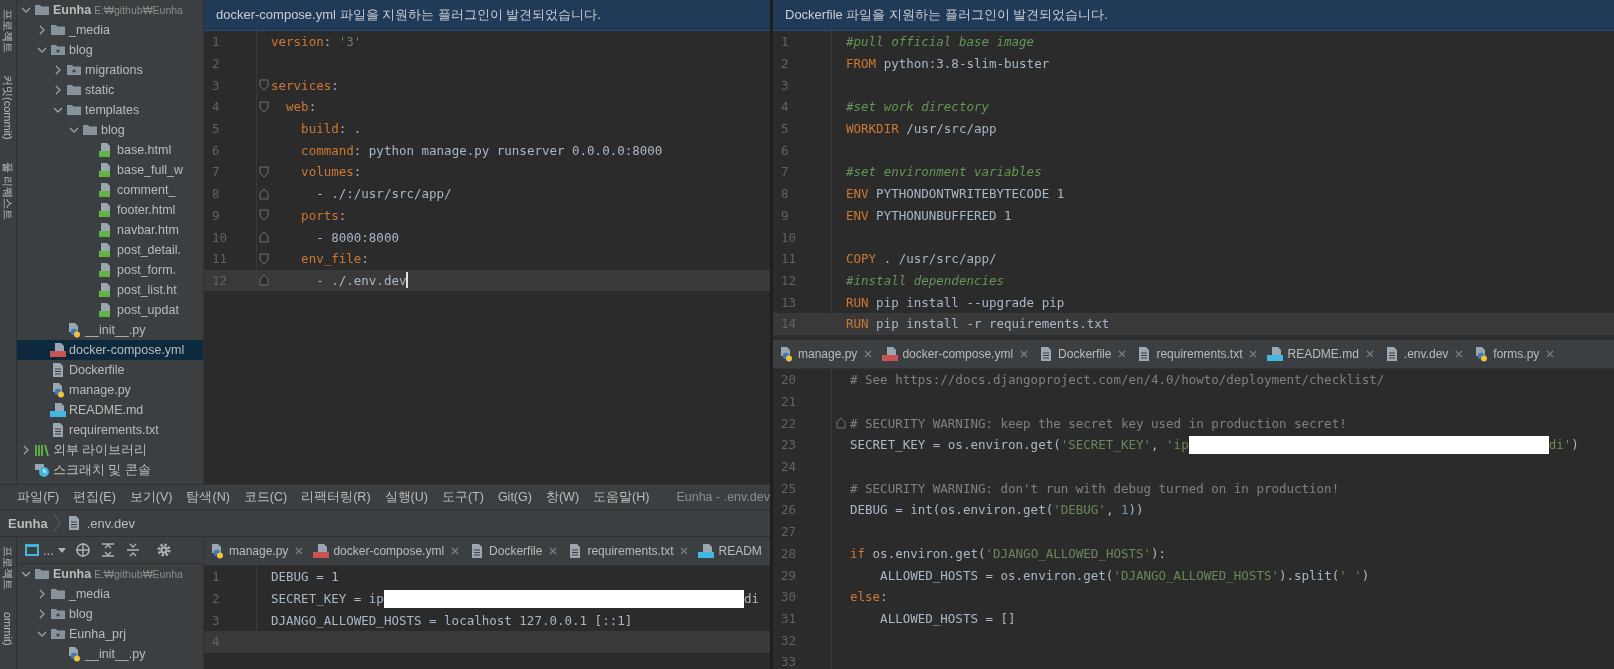  I want to click on tree-item: comment_, so click(110, 190).